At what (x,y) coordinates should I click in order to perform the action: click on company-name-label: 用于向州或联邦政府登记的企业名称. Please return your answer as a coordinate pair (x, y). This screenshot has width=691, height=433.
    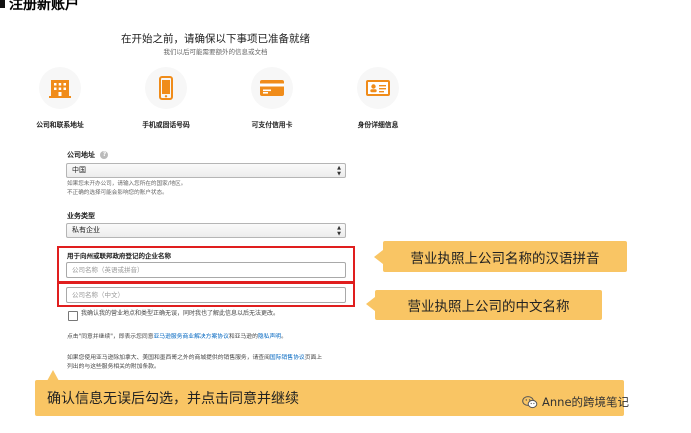
    Looking at the image, I should click on (119, 256).